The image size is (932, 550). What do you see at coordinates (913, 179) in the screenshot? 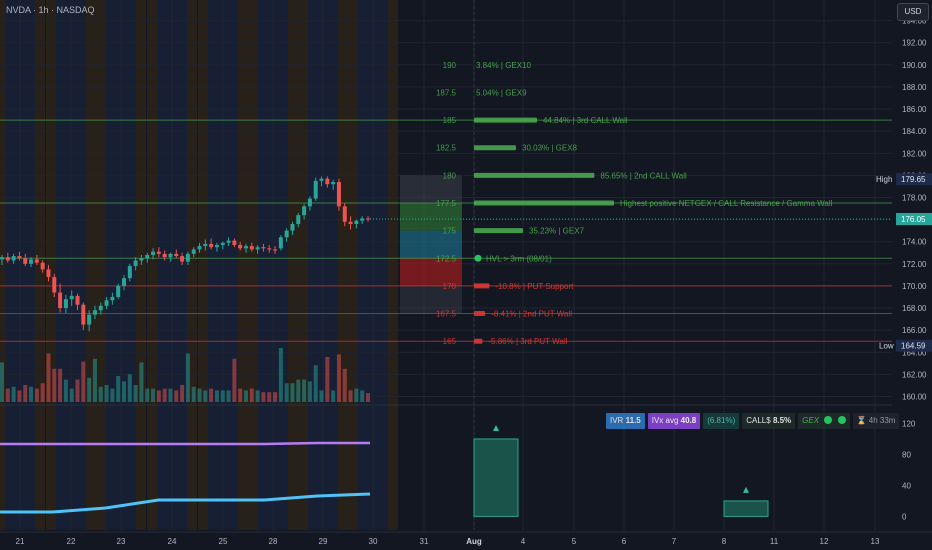
I see `high-value: 179.65` at bounding box center [913, 179].